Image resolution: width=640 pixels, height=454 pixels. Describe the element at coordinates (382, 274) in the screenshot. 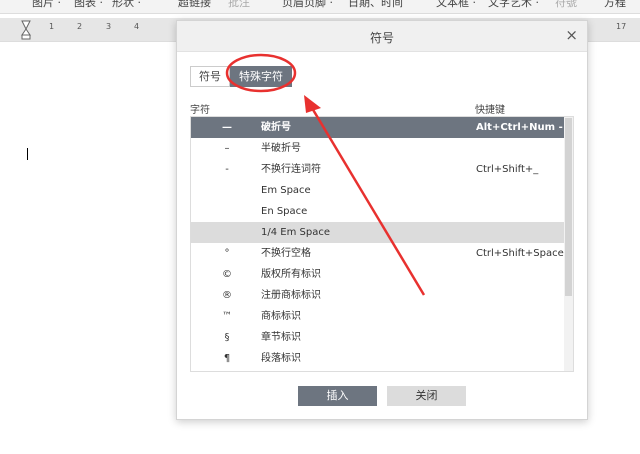

I see `list-item: © 版权所有标识` at that location.